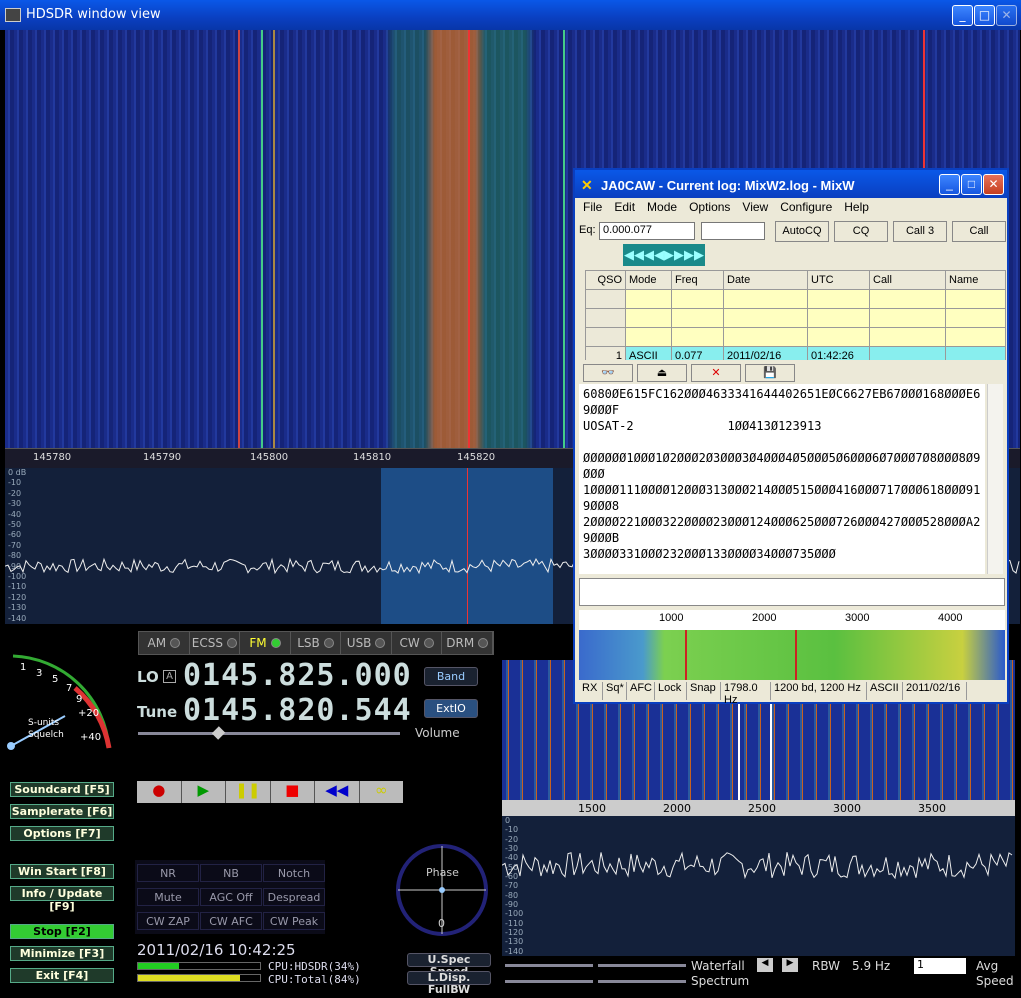 The width and height of the screenshot is (1021, 998). What do you see at coordinates (608, 373) in the screenshot?
I see `binoculars-icon: 👓` at bounding box center [608, 373].